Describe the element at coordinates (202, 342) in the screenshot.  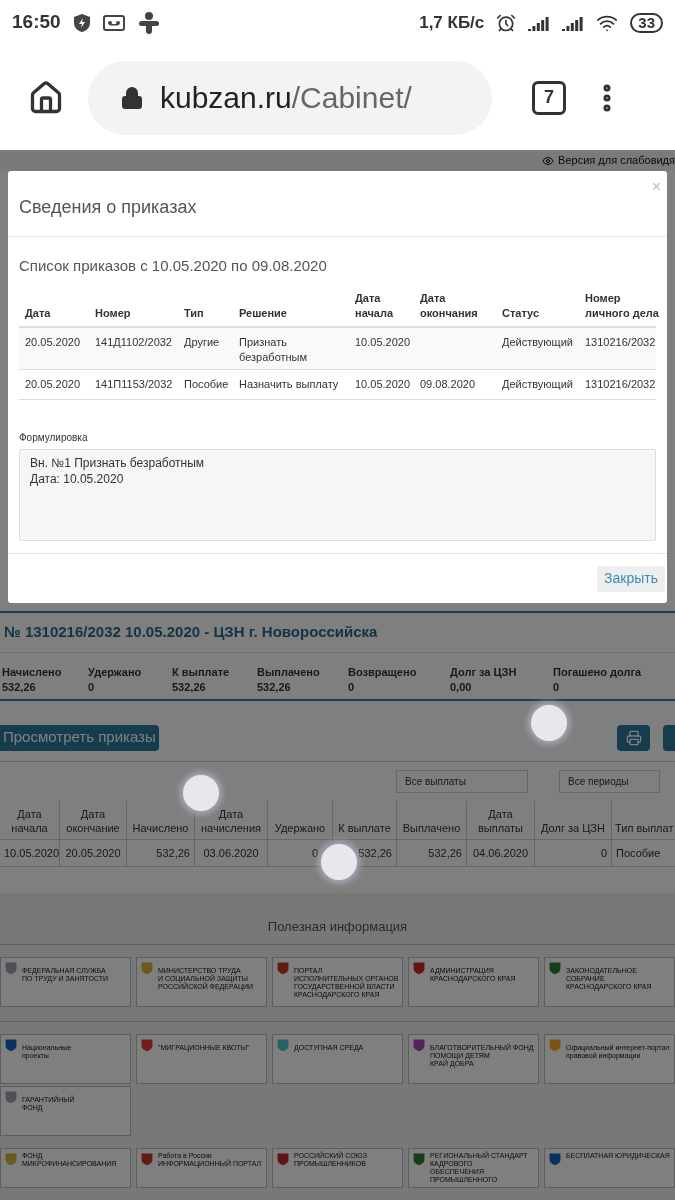
I see `table-cell-text: Другие` at that location.